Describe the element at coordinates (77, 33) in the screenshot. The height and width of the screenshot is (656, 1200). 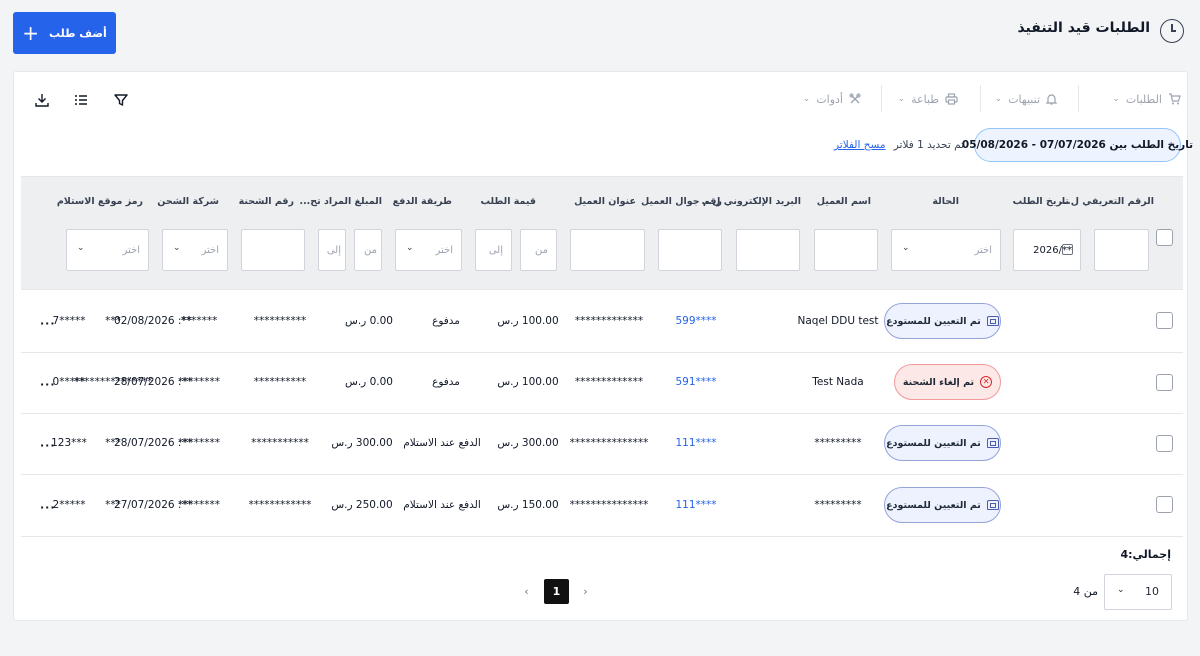
I see `add-order-label: أضف طلب` at that location.